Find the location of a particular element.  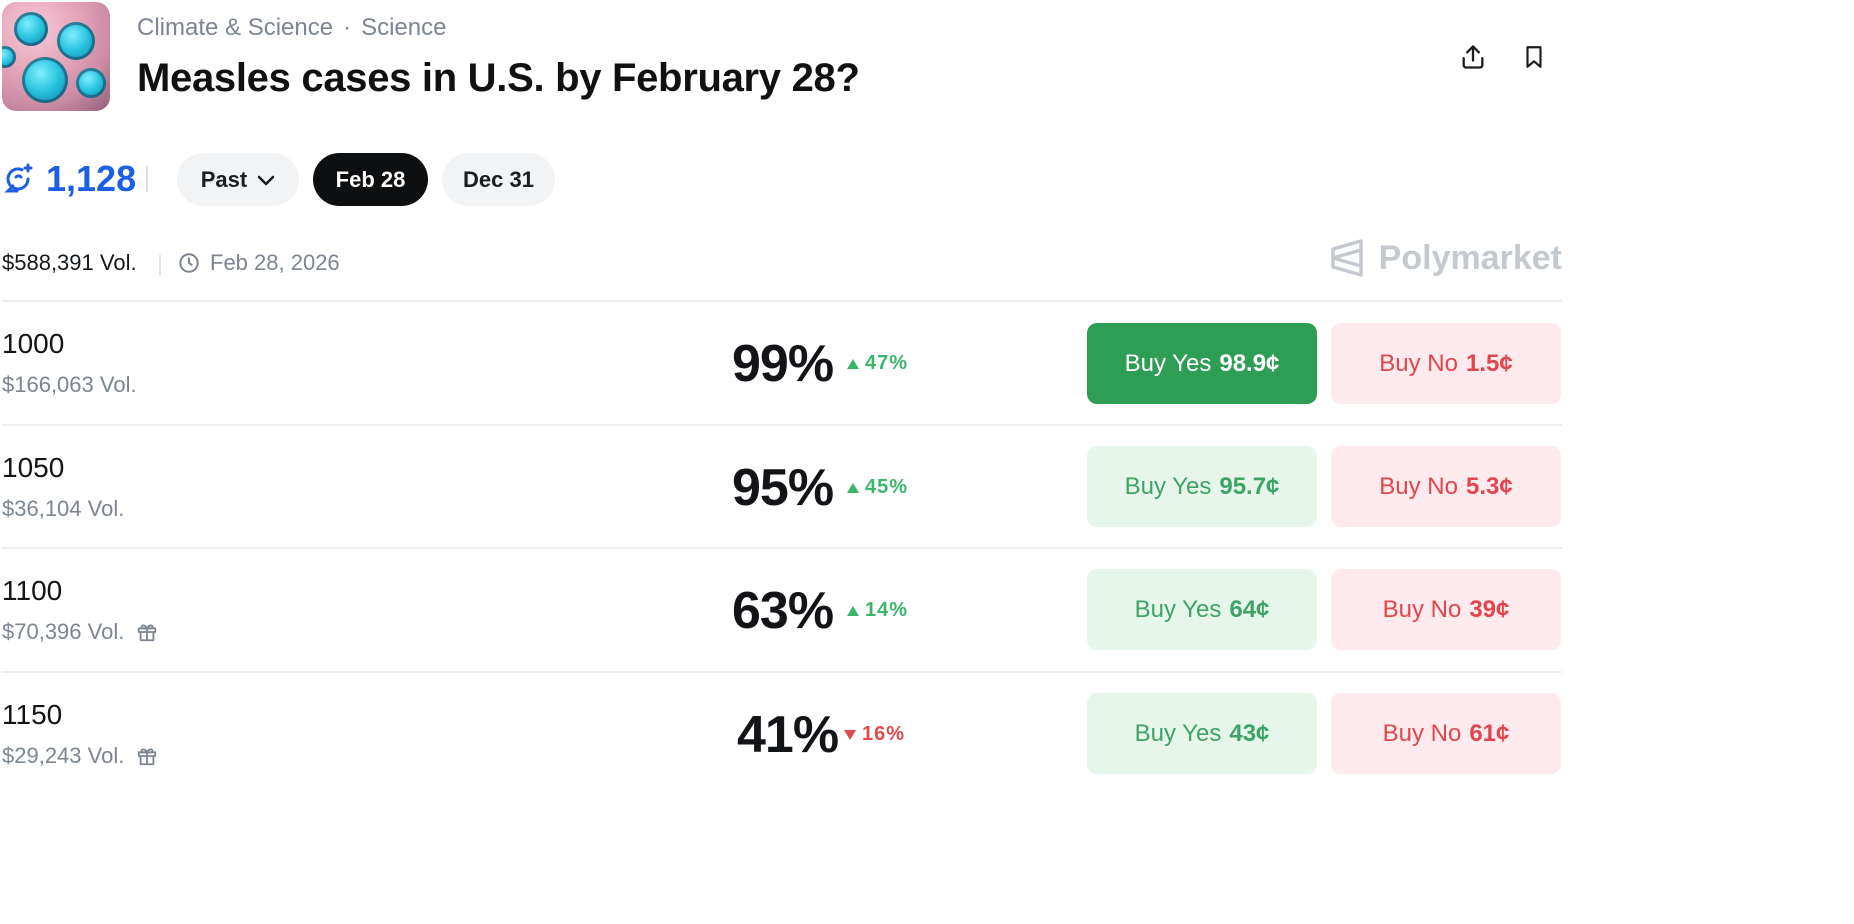

outcome-volume: $29,243 Vol. is located at coordinates (80, 756).